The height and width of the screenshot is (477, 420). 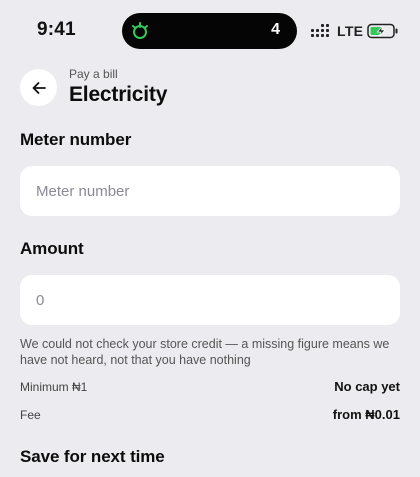 What do you see at coordinates (350, 31) in the screenshot?
I see `network-label: LTE` at bounding box center [350, 31].